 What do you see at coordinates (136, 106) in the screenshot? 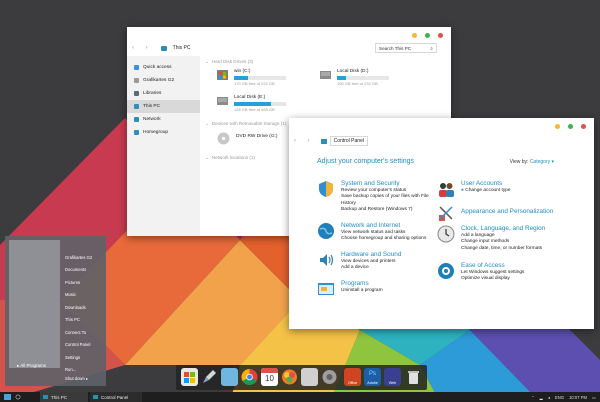
I see `computer-icon` at bounding box center [136, 106].